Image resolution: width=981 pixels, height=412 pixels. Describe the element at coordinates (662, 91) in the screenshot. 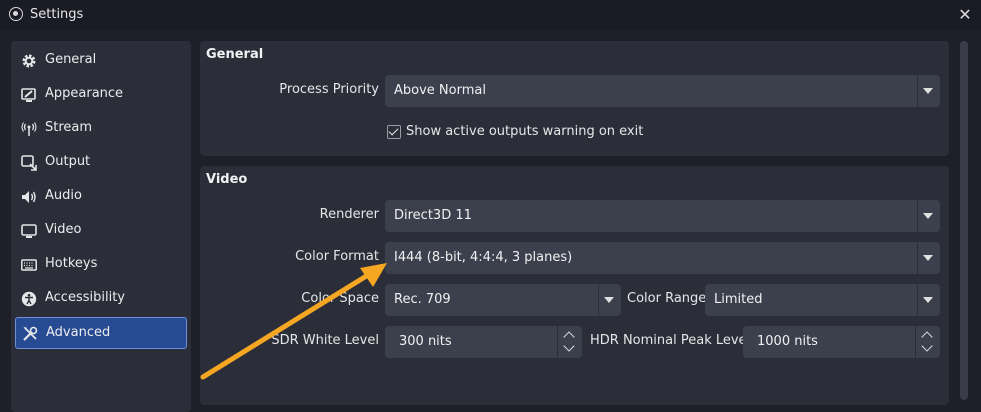

I see `process-priority-select: Above Normal` at that location.